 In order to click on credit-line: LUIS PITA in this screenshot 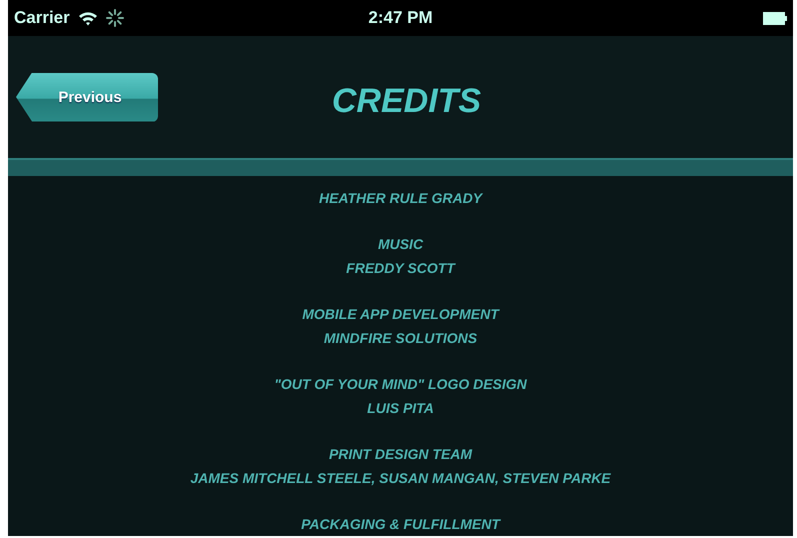, I will do `click(400, 408)`.